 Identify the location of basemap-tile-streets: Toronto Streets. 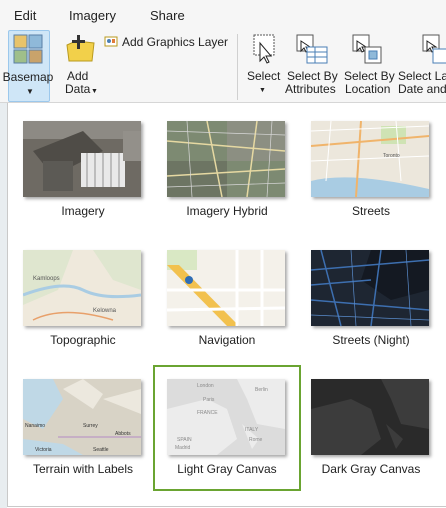
(371, 169).